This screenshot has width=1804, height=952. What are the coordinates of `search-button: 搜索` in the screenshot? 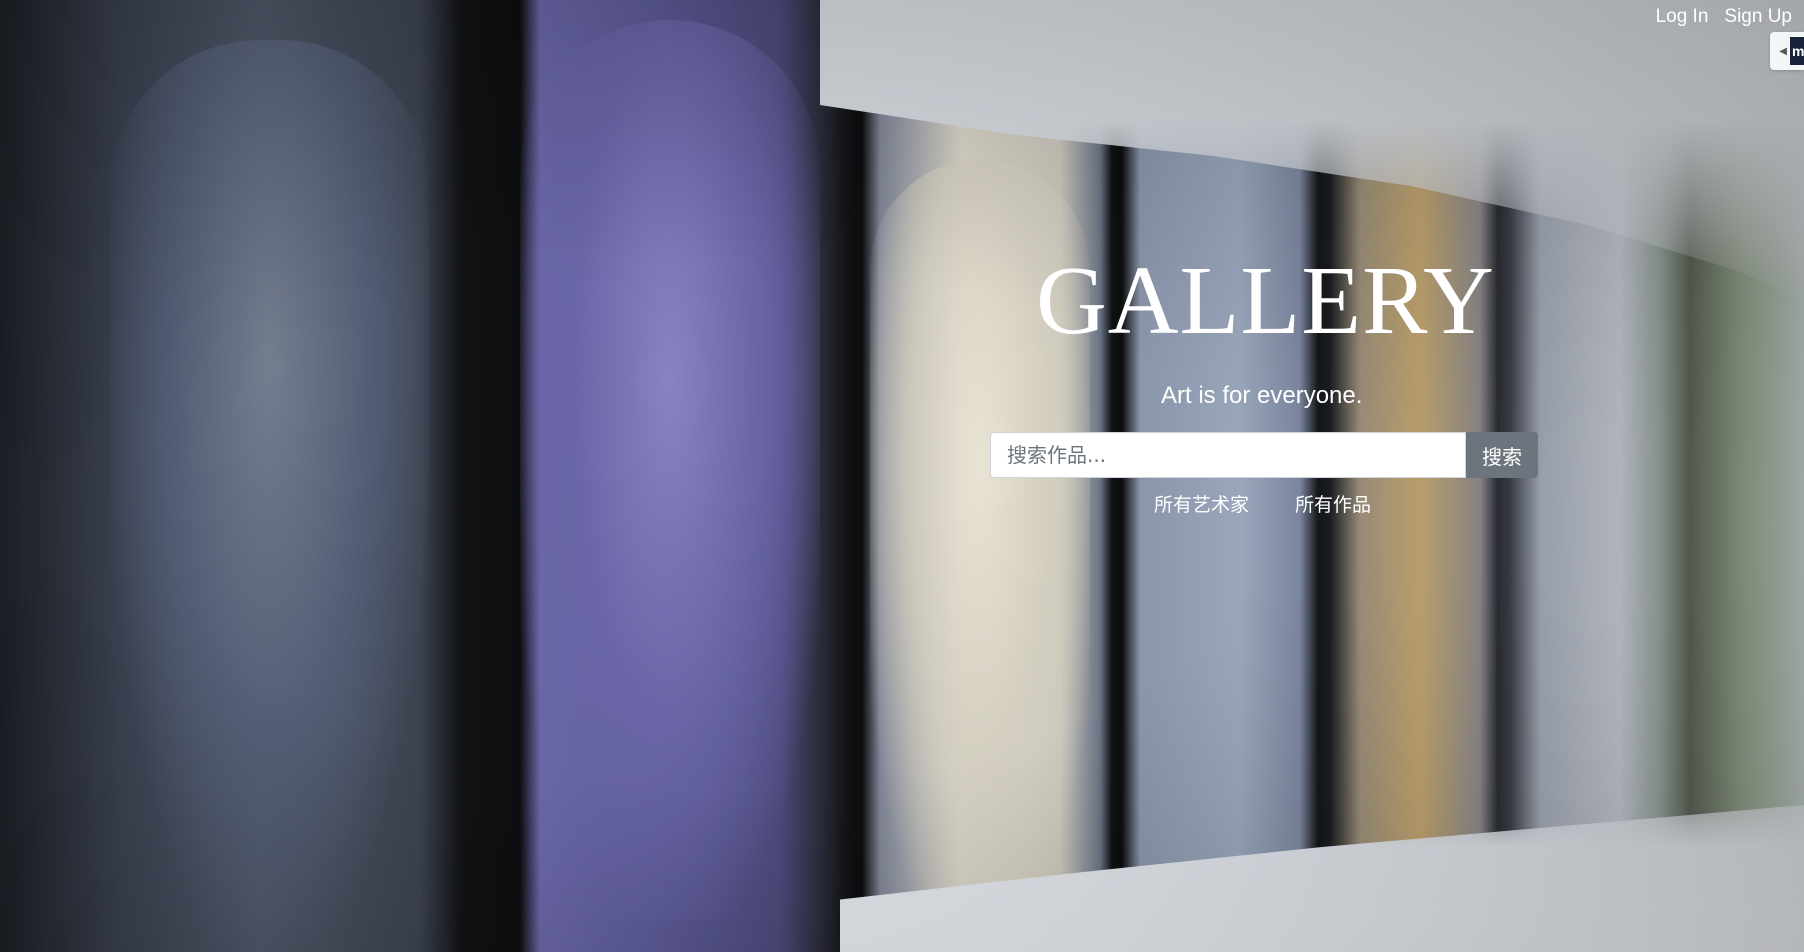 It's located at (1502, 455).